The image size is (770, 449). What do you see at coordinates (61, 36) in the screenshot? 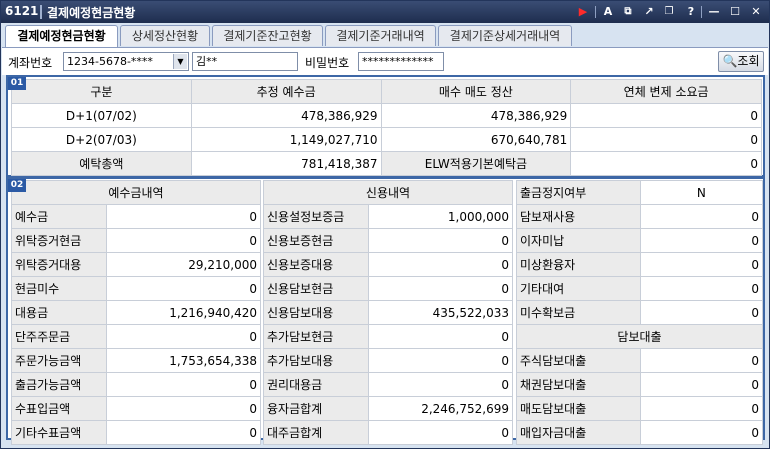
I see `tab-settlement-cash: 결제예정현금현황` at bounding box center [61, 36].